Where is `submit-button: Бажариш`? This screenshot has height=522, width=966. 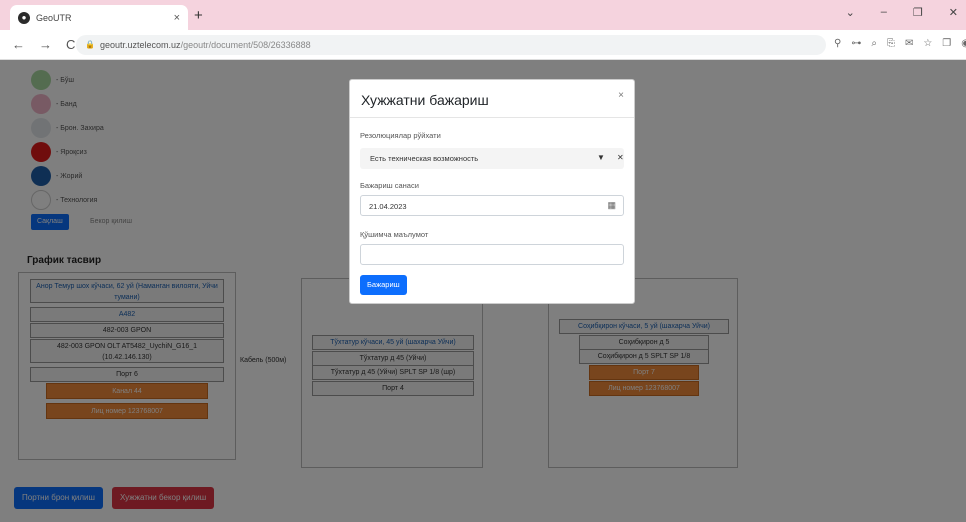
submit-button: Бажариш is located at coordinates (383, 285).